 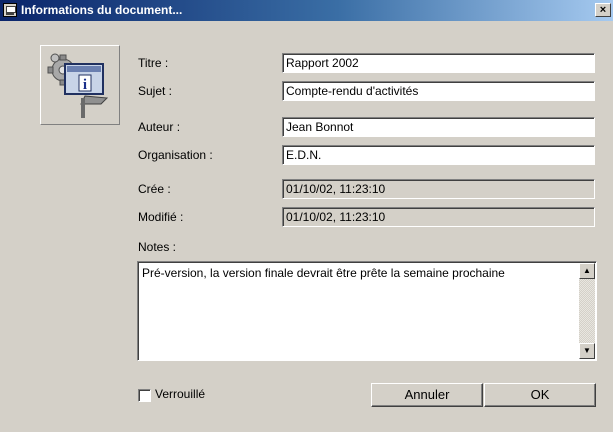 I want to click on sujet-field: Compte-rendu d'activités, so click(x=438, y=91).